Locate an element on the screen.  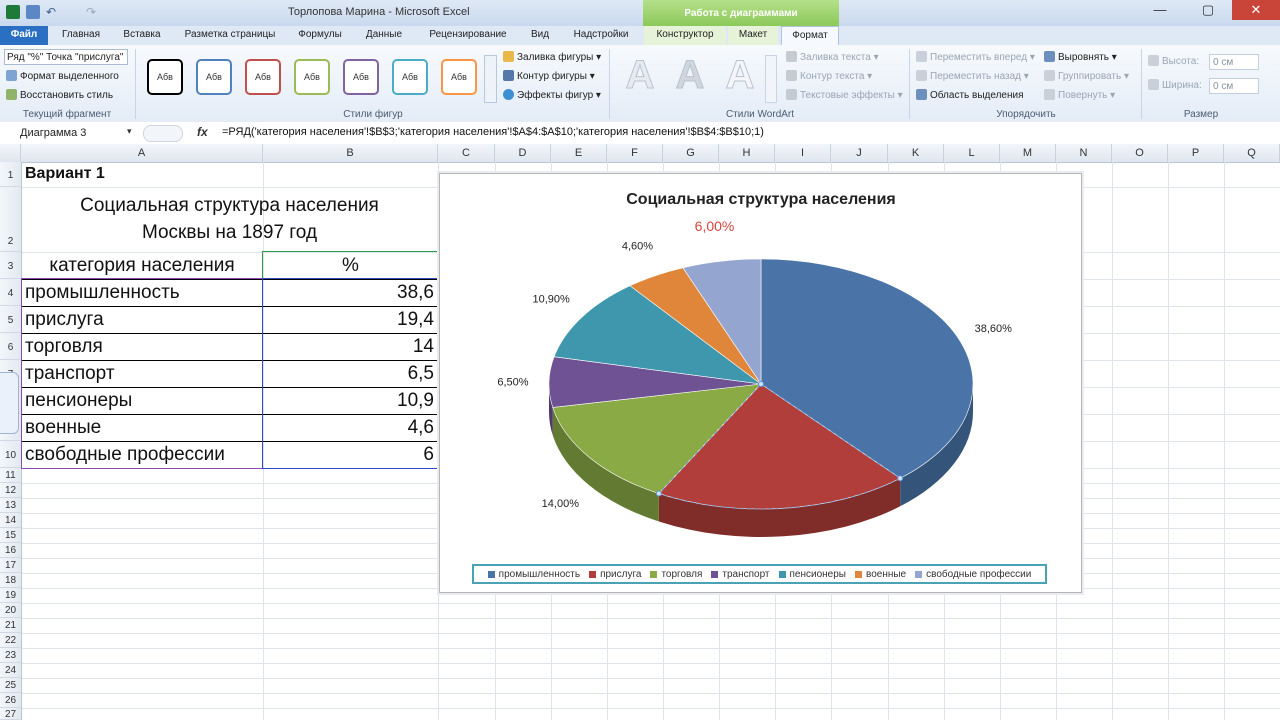
shape-outline-button: Контур фигуры ▾ is located at coordinates (549, 76).